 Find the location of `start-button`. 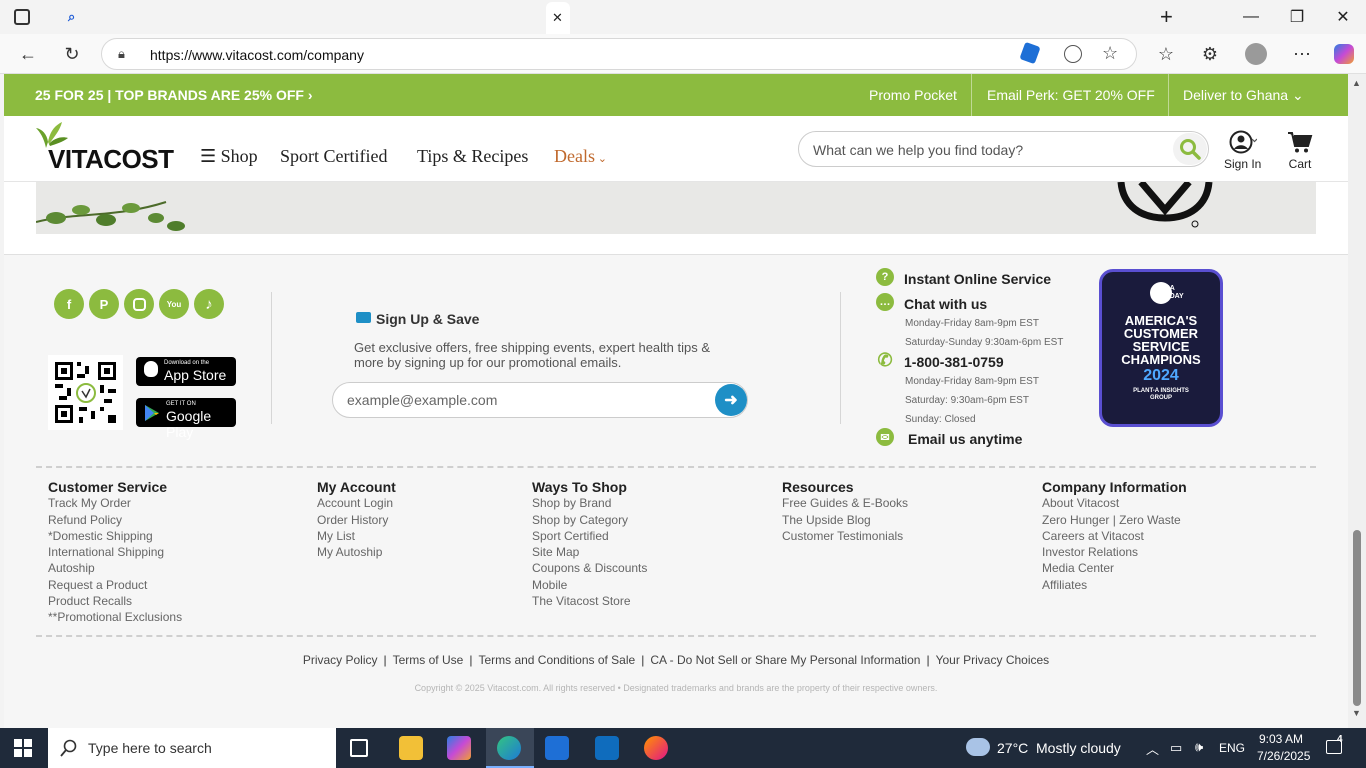

start-button is located at coordinates (23, 748).